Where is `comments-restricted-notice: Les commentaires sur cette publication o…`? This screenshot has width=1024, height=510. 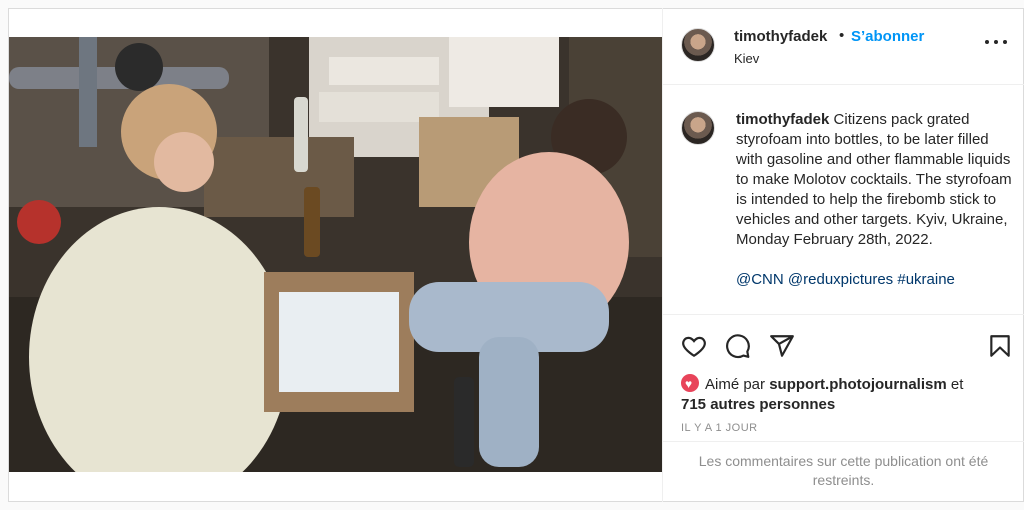 comments-restricted-notice: Les commentaires sur cette publication o… is located at coordinates (843, 471).